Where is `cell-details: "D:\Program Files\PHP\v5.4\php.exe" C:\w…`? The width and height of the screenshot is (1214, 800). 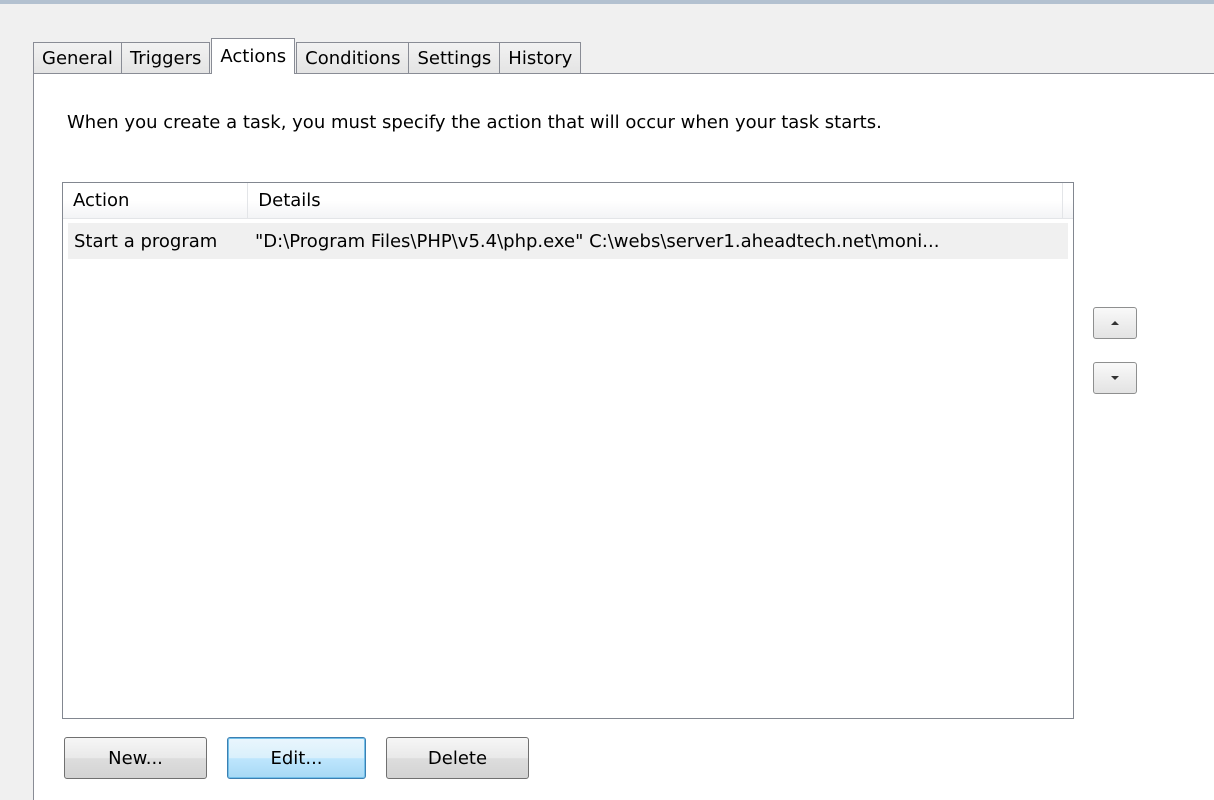 cell-details: "D:\Program Files\PHP\v5.4\php.exe" C:\w… is located at coordinates (597, 241).